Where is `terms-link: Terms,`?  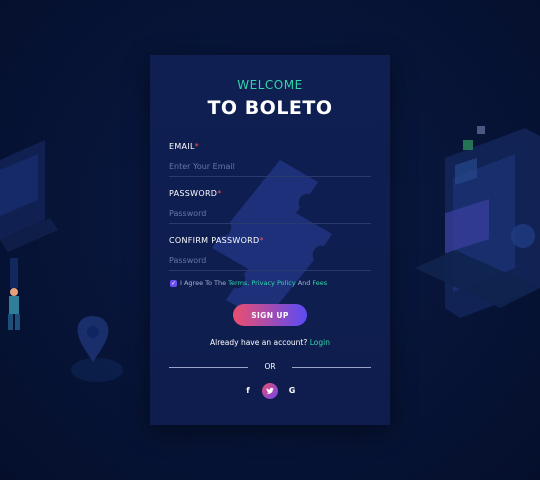
terms-link: Terms, is located at coordinates (238, 283).